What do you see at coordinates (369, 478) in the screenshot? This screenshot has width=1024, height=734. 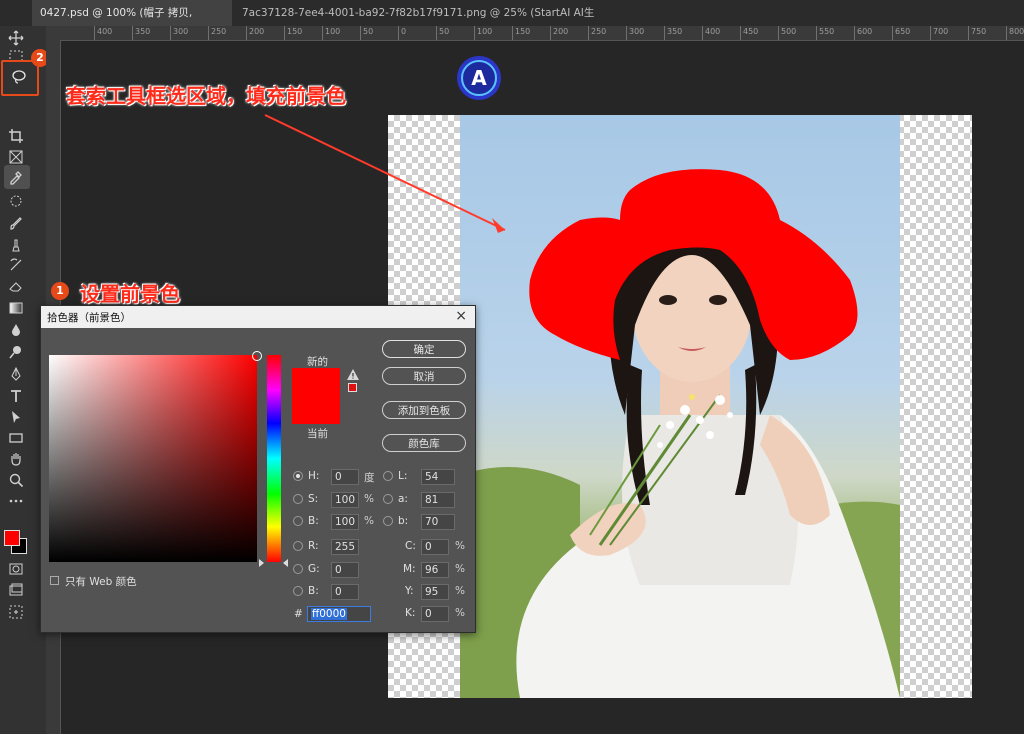 I see `hue-unit: 度` at bounding box center [369, 478].